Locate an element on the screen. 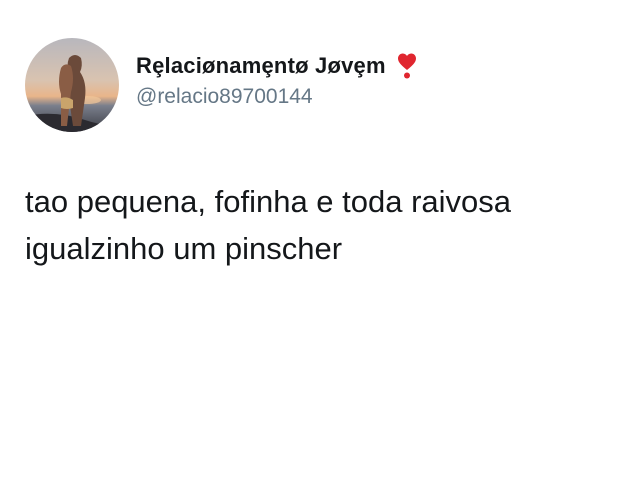 This screenshot has width=640, height=480. heart-exclamation-icon is located at coordinates (406, 66).